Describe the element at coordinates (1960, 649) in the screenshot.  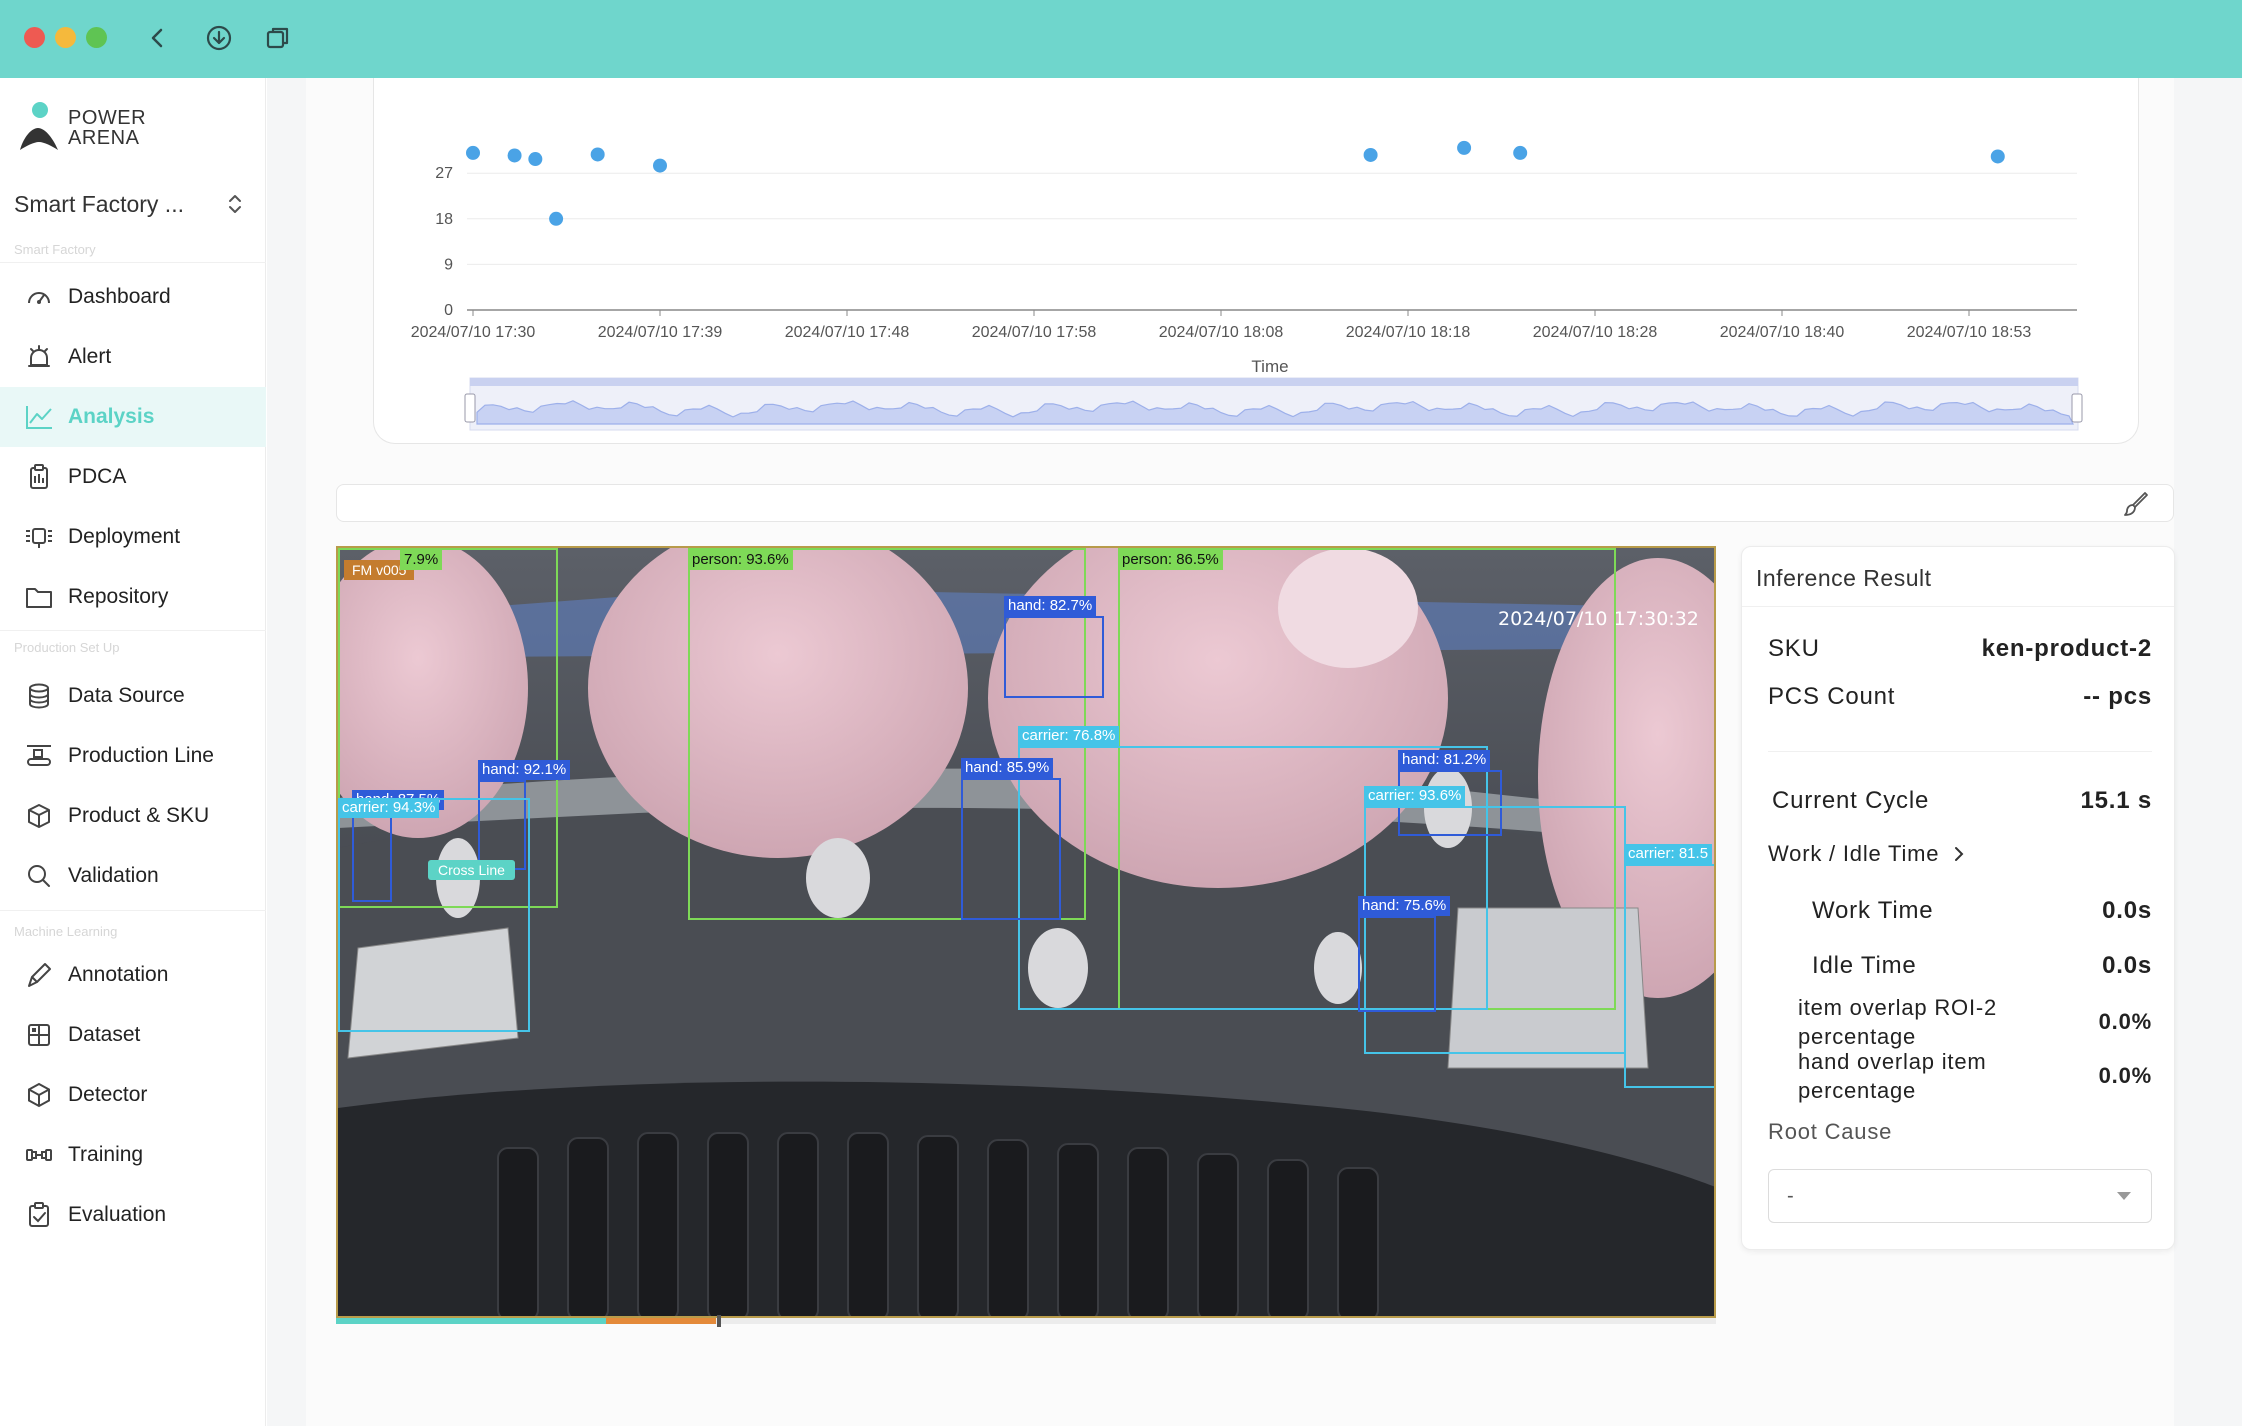
I see `sku-row: SKU ken-product-2` at that location.